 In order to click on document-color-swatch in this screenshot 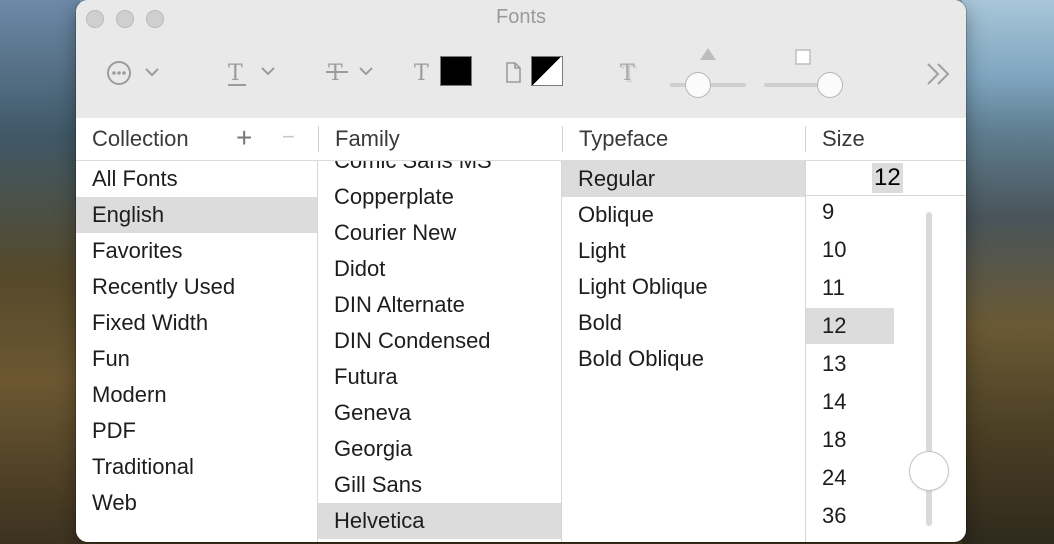, I will do `click(547, 71)`.